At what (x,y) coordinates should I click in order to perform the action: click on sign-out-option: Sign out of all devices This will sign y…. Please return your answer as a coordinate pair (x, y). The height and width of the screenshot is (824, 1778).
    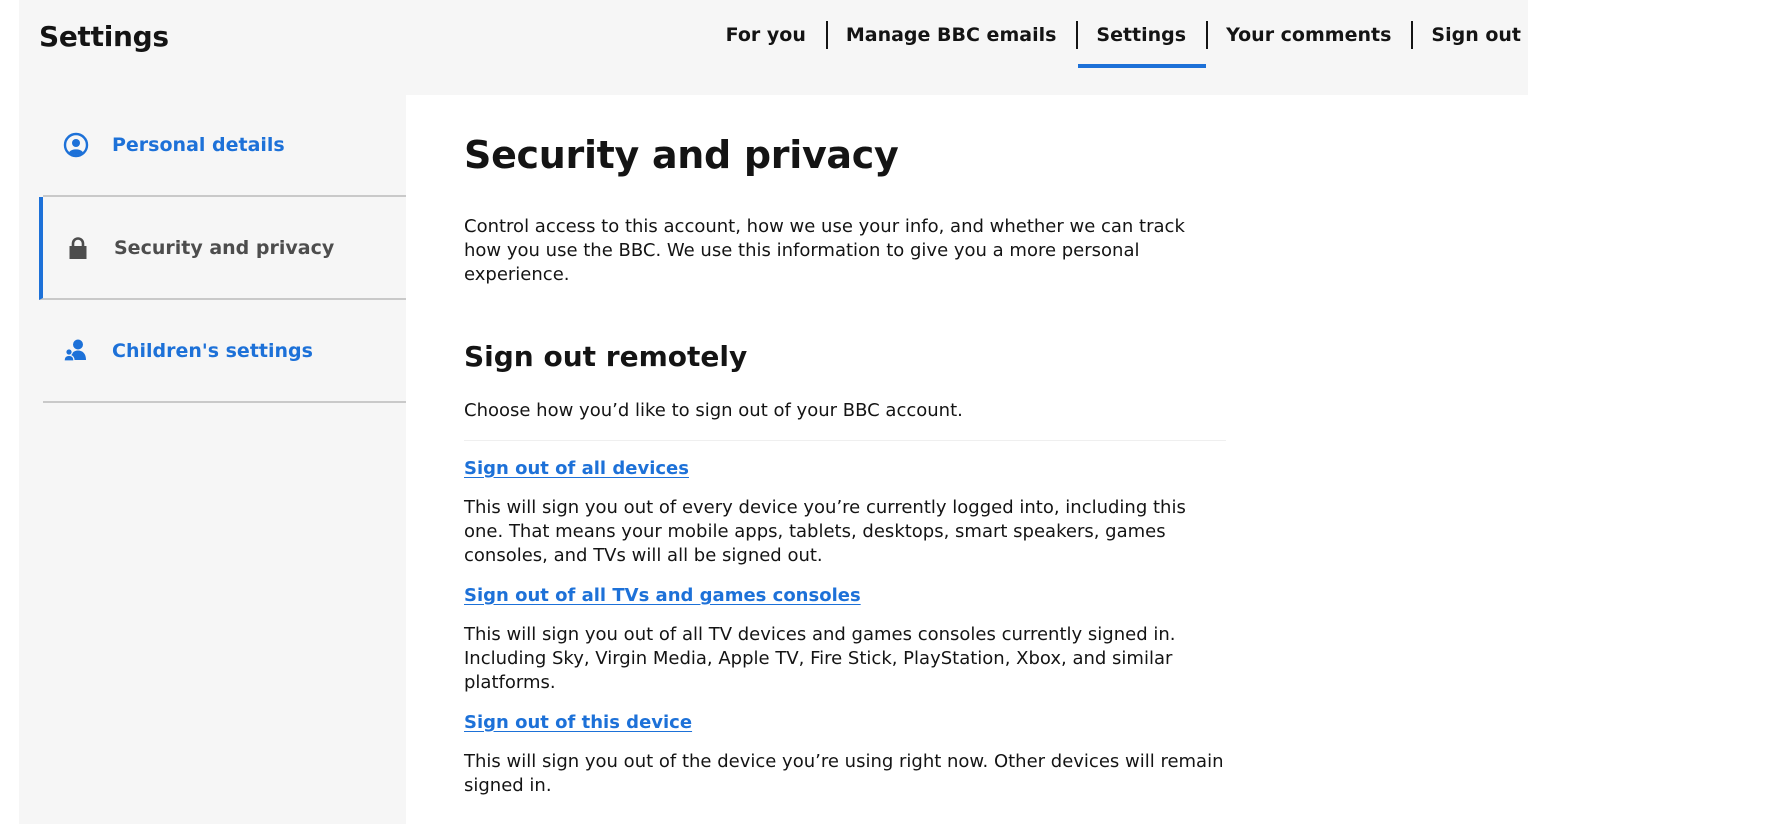
    Looking at the image, I should click on (845, 504).